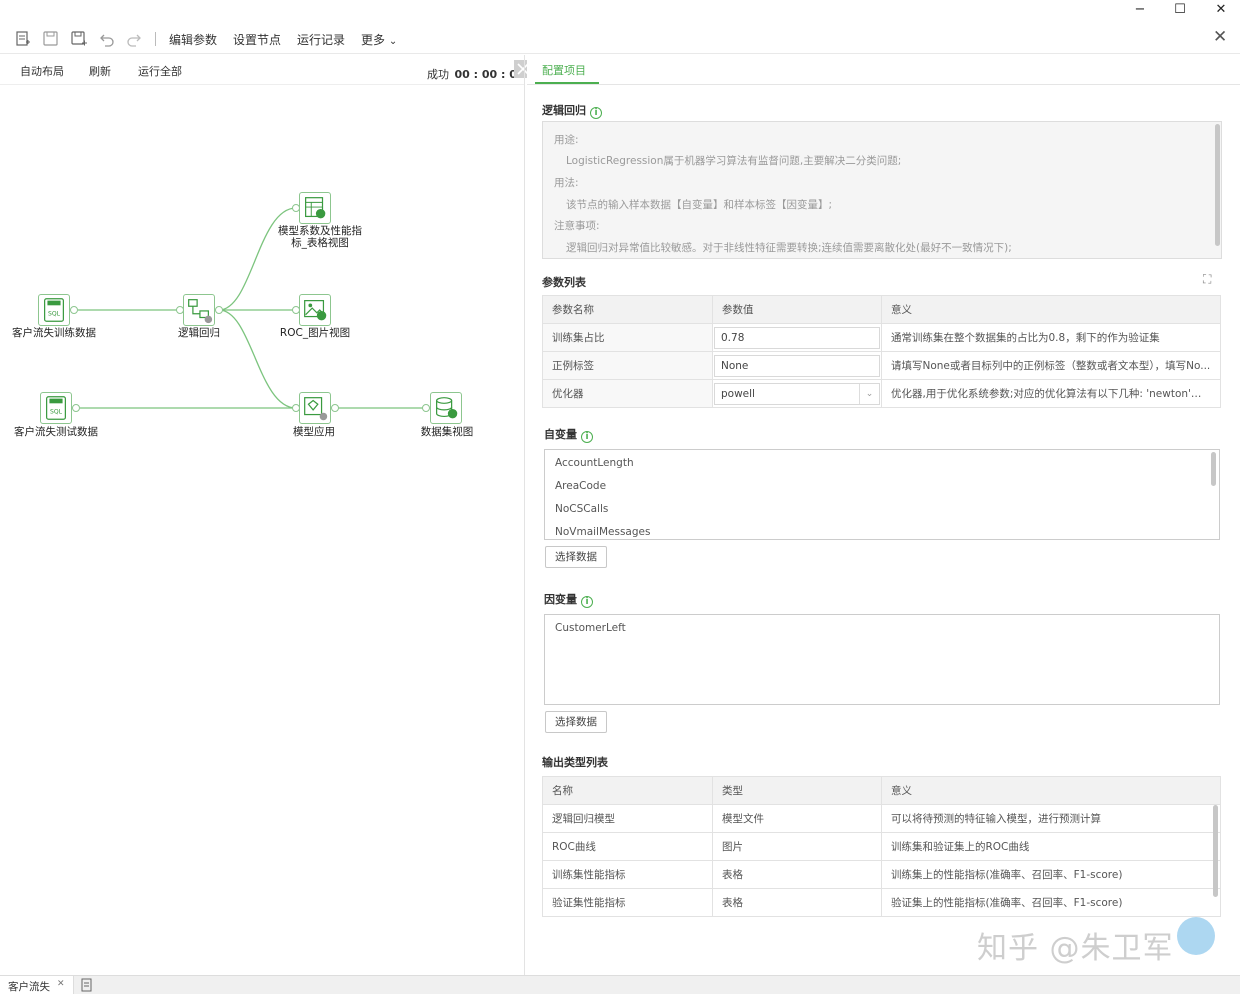  What do you see at coordinates (566, 140) in the screenshot?
I see `desc-line: 用途:` at bounding box center [566, 140].